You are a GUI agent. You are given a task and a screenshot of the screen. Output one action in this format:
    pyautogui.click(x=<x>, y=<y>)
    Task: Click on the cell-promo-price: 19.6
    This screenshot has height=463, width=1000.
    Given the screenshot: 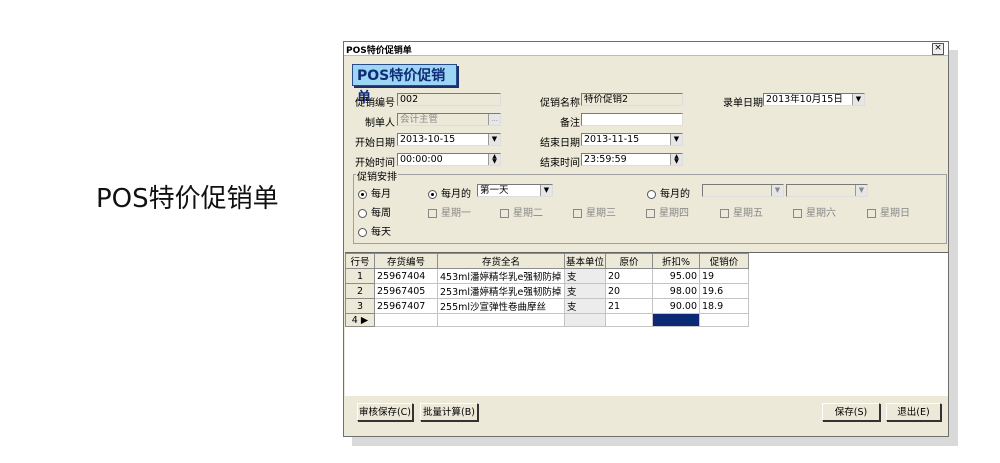 What is the action you would take?
    pyautogui.click(x=724, y=291)
    